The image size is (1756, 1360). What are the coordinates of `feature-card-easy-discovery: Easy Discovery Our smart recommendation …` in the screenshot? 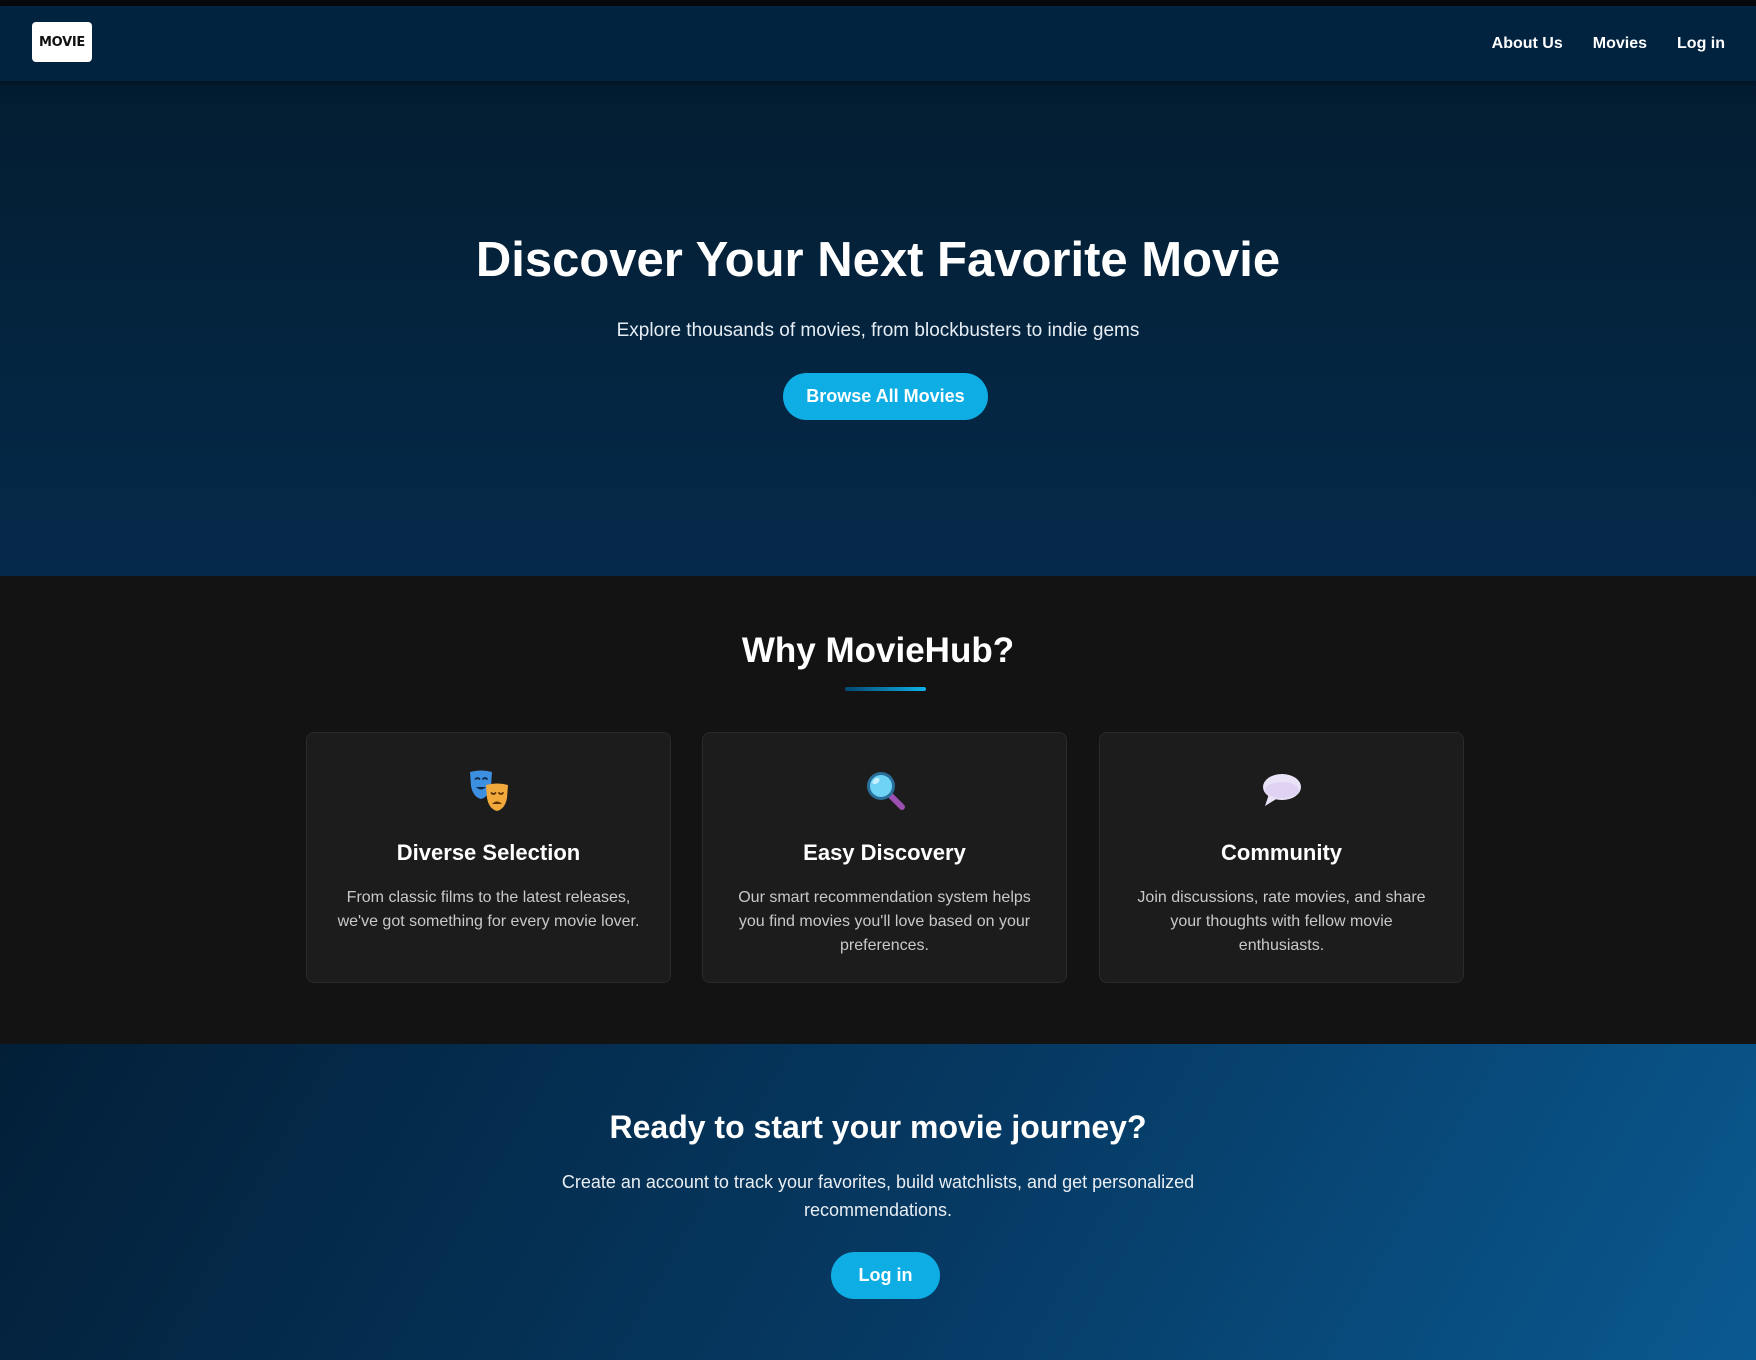 It's located at (884, 857).